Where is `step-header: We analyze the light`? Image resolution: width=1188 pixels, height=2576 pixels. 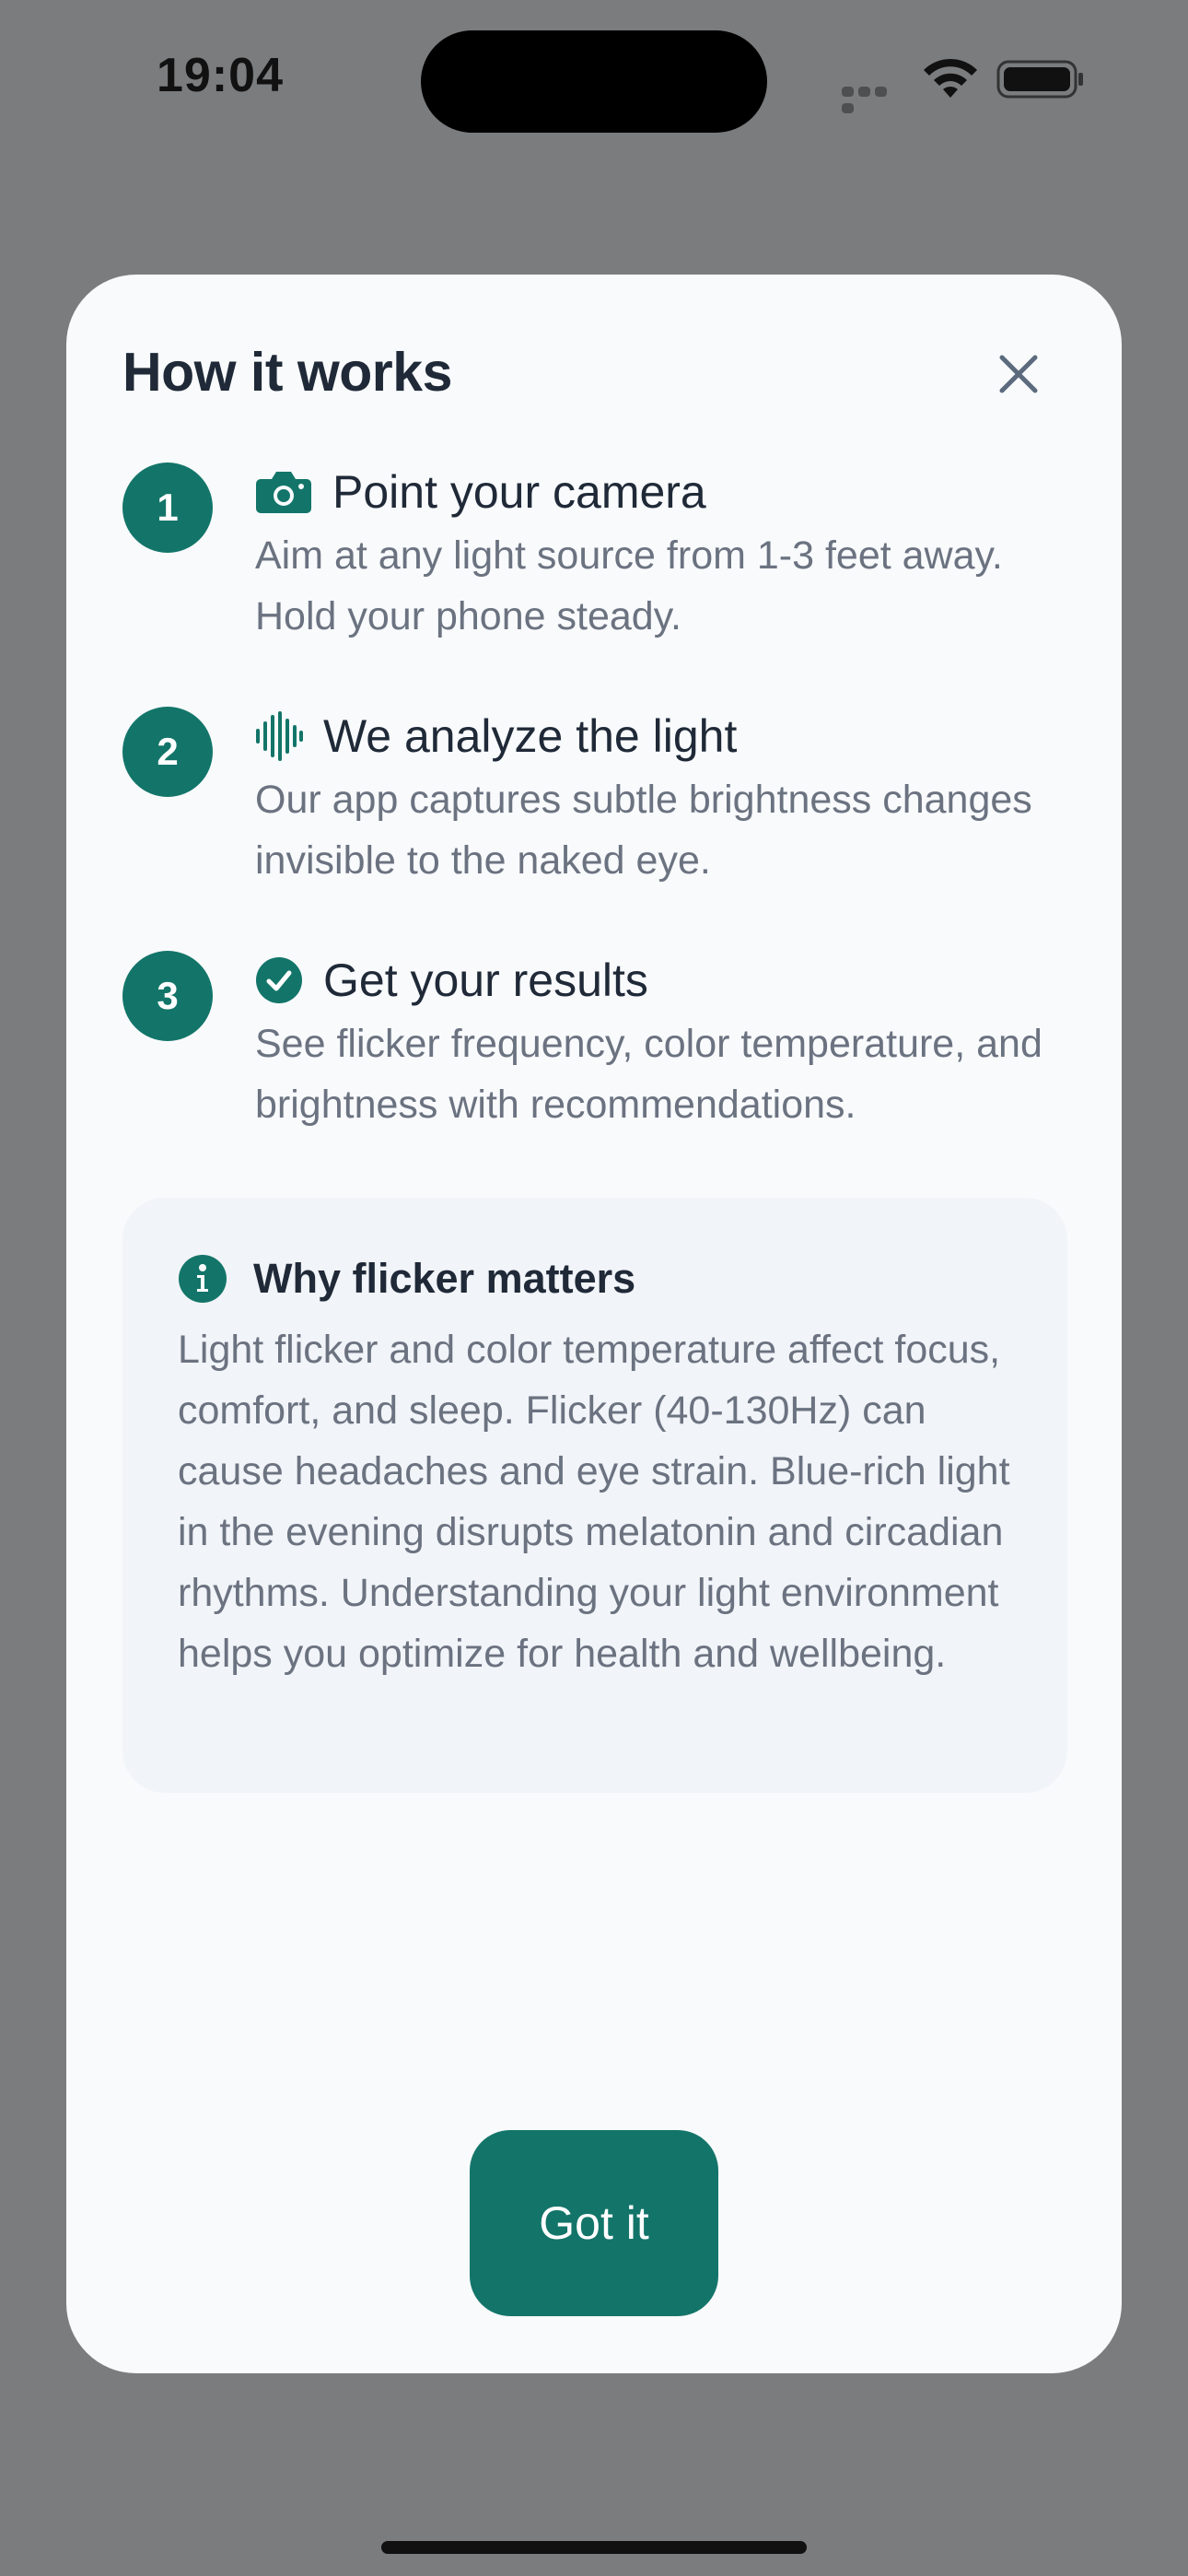 step-header: We analyze the light is located at coordinates (496, 736).